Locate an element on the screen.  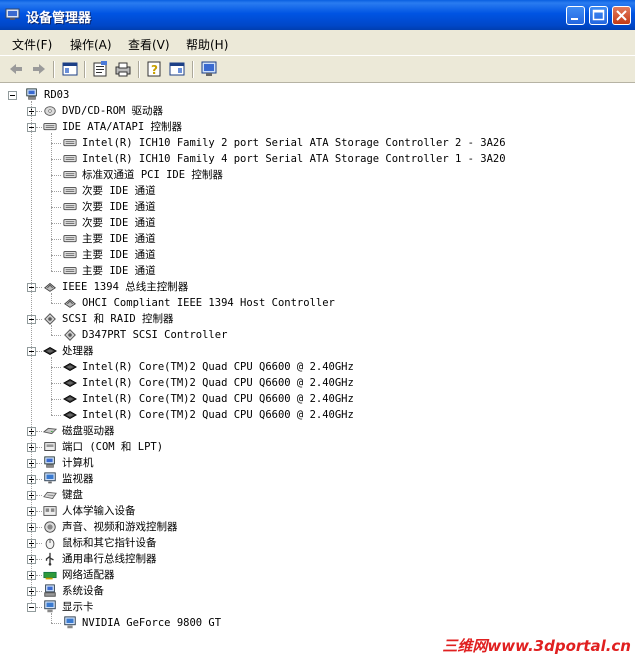
network-icon is located at coordinates (50, 575).